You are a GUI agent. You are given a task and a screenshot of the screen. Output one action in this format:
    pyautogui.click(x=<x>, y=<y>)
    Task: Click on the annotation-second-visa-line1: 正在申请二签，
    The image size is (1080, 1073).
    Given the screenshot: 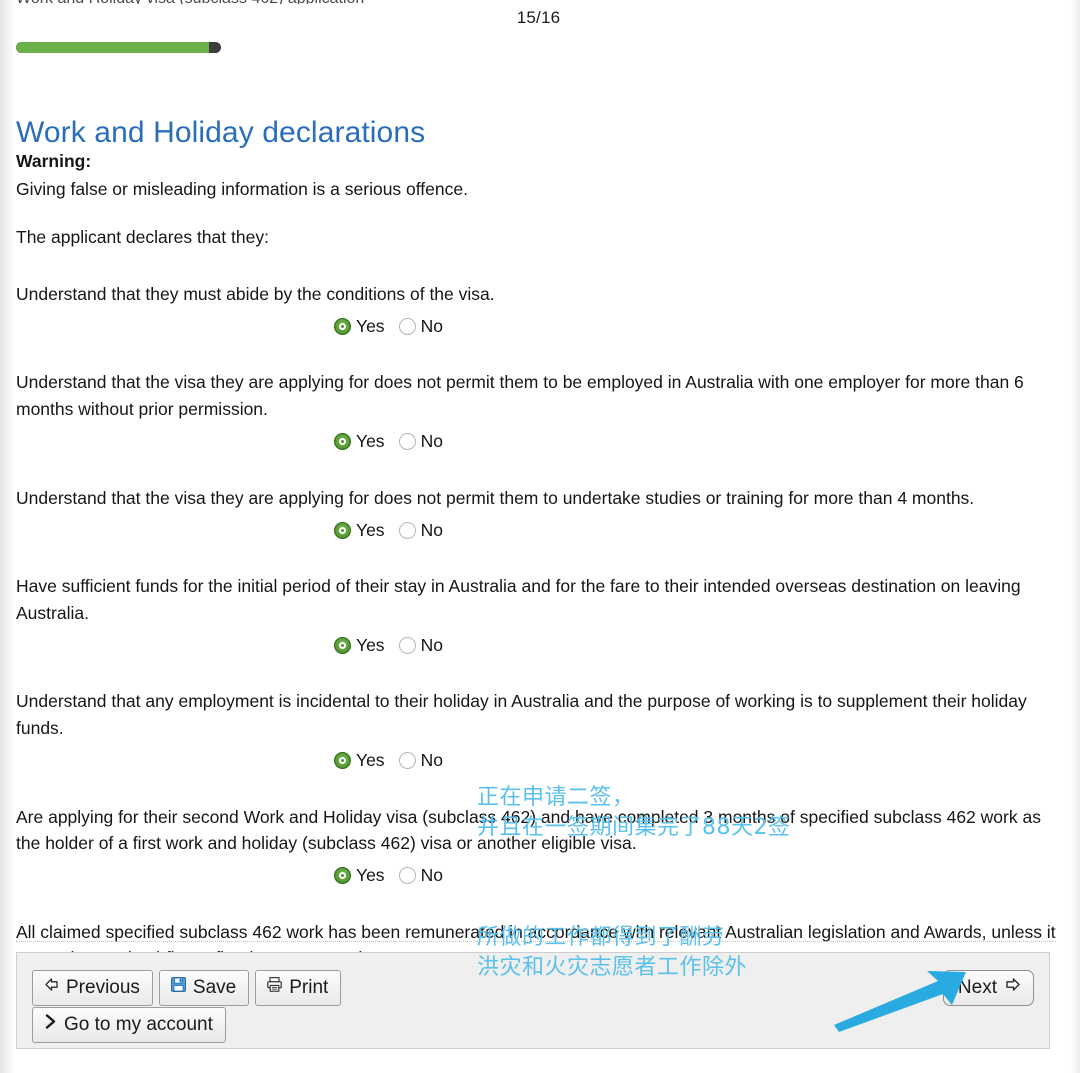 What is the action you would take?
    pyautogui.click(x=556, y=797)
    